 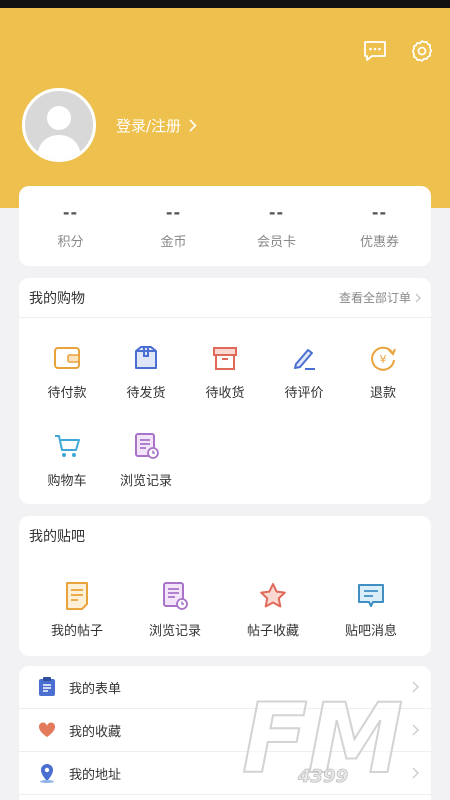 What do you see at coordinates (225, 606) in the screenshot?
I see `tieba-grid: 我的帖子 浏览记录 帖子收藏 贴吧消息` at bounding box center [225, 606].